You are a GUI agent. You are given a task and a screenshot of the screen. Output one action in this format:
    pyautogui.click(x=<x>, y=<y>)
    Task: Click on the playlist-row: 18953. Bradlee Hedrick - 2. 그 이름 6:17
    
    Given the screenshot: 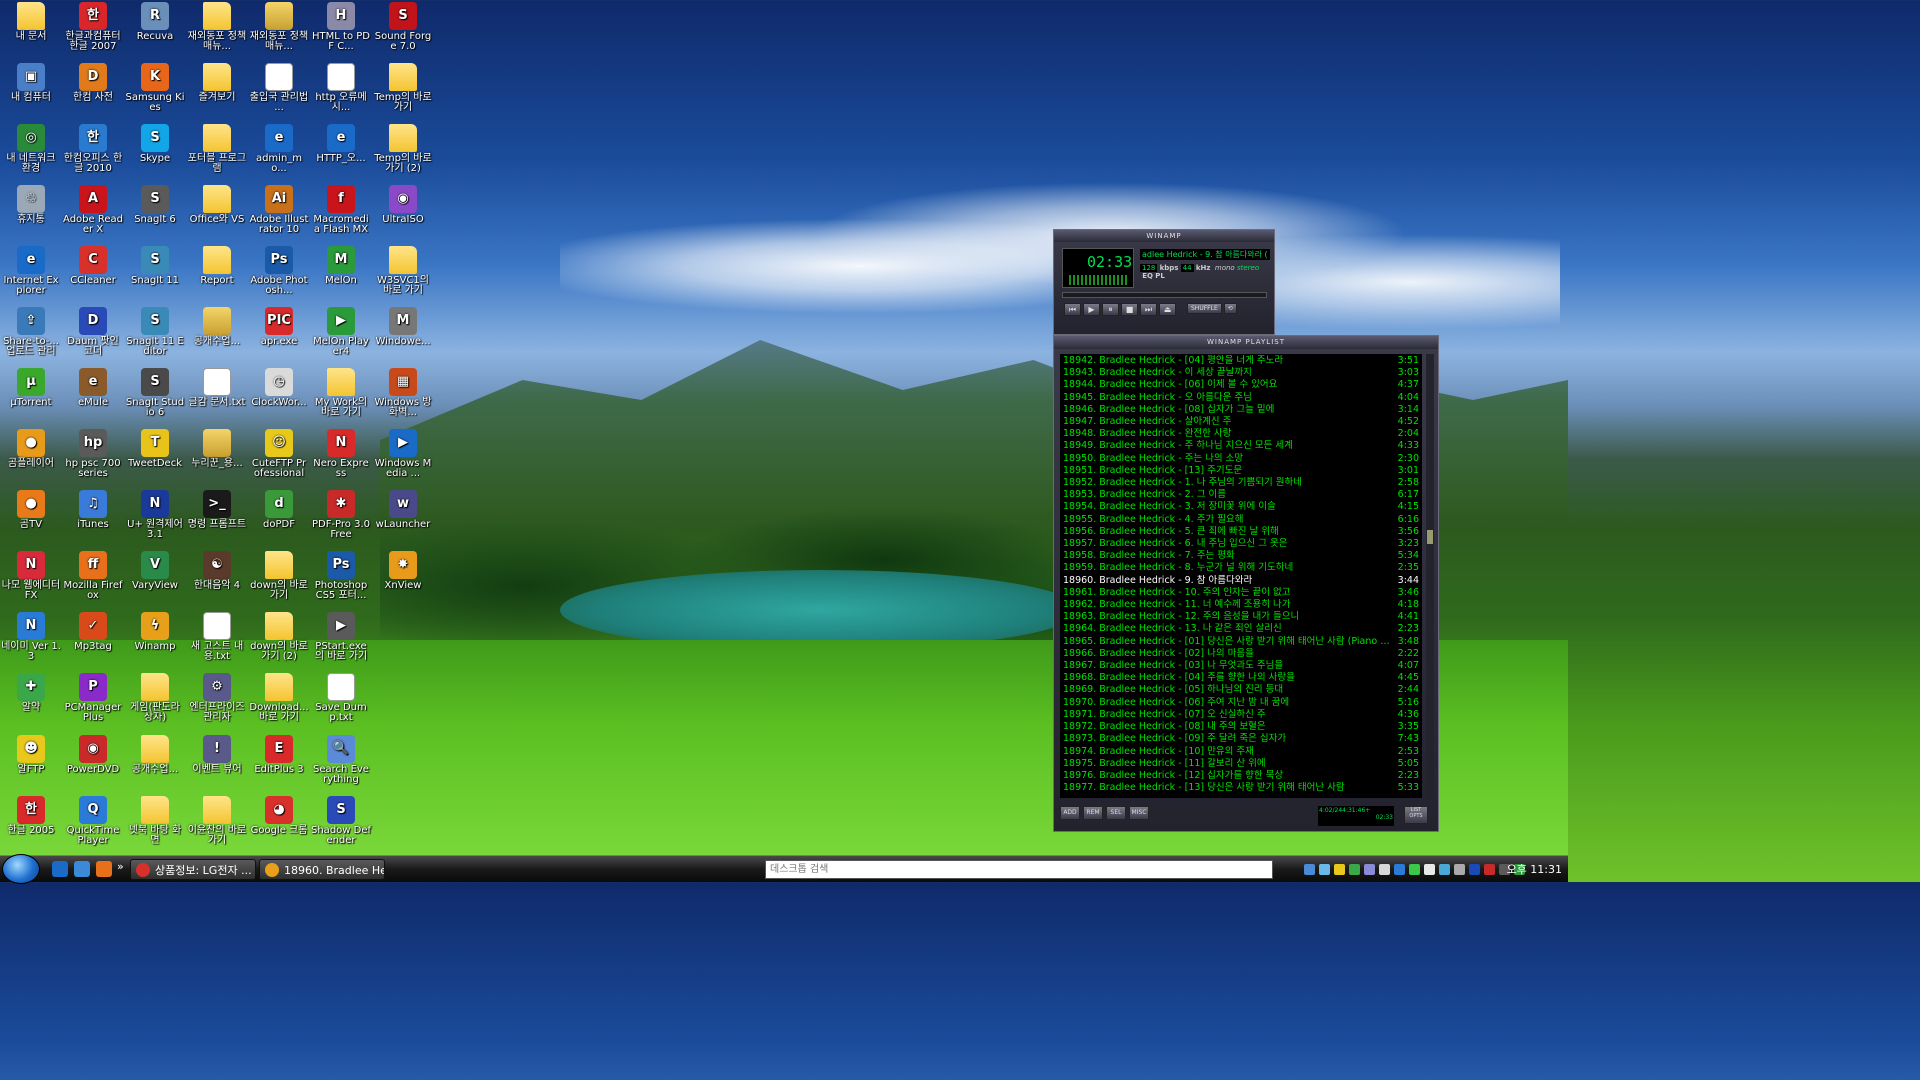 What is the action you would take?
    pyautogui.click(x=1241, y=495)
    